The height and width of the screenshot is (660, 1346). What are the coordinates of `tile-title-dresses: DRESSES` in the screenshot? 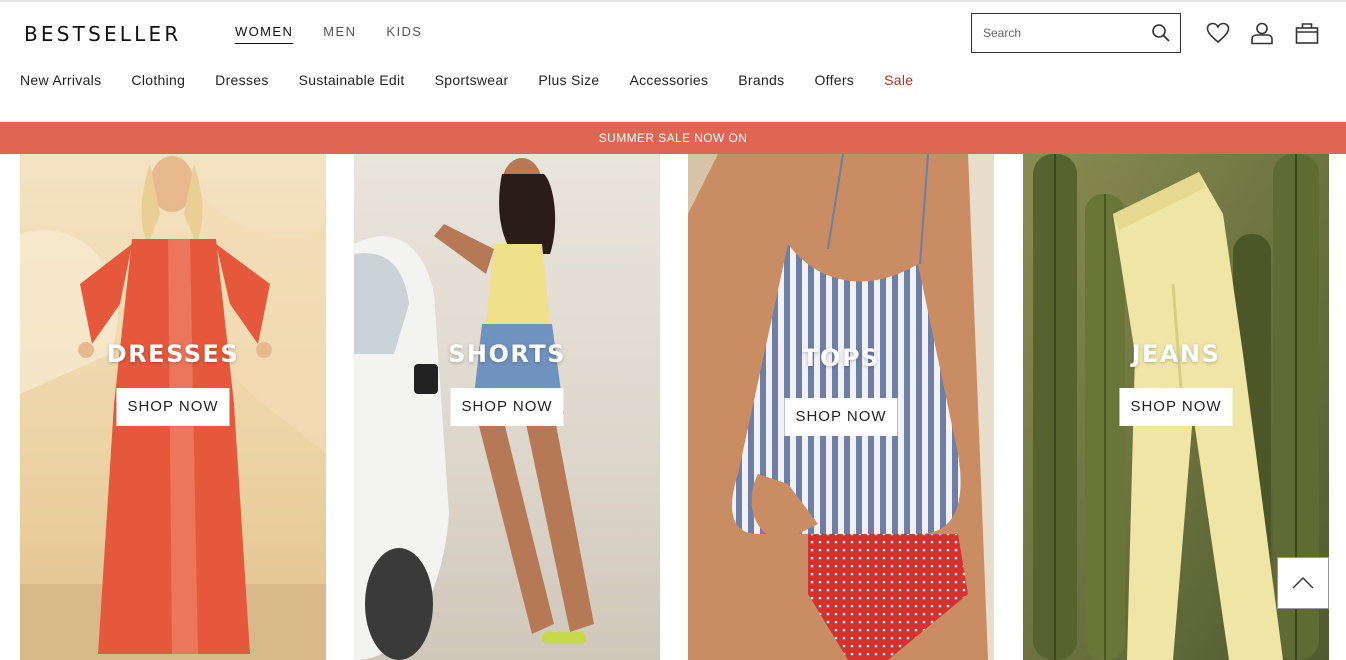 It's located at (173, 354).